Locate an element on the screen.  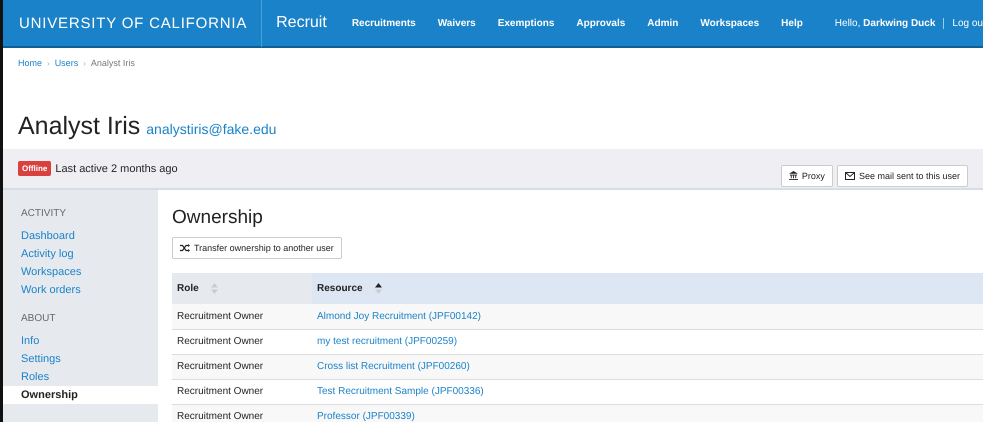
column-header: Role is located at coordinates (242, 288).